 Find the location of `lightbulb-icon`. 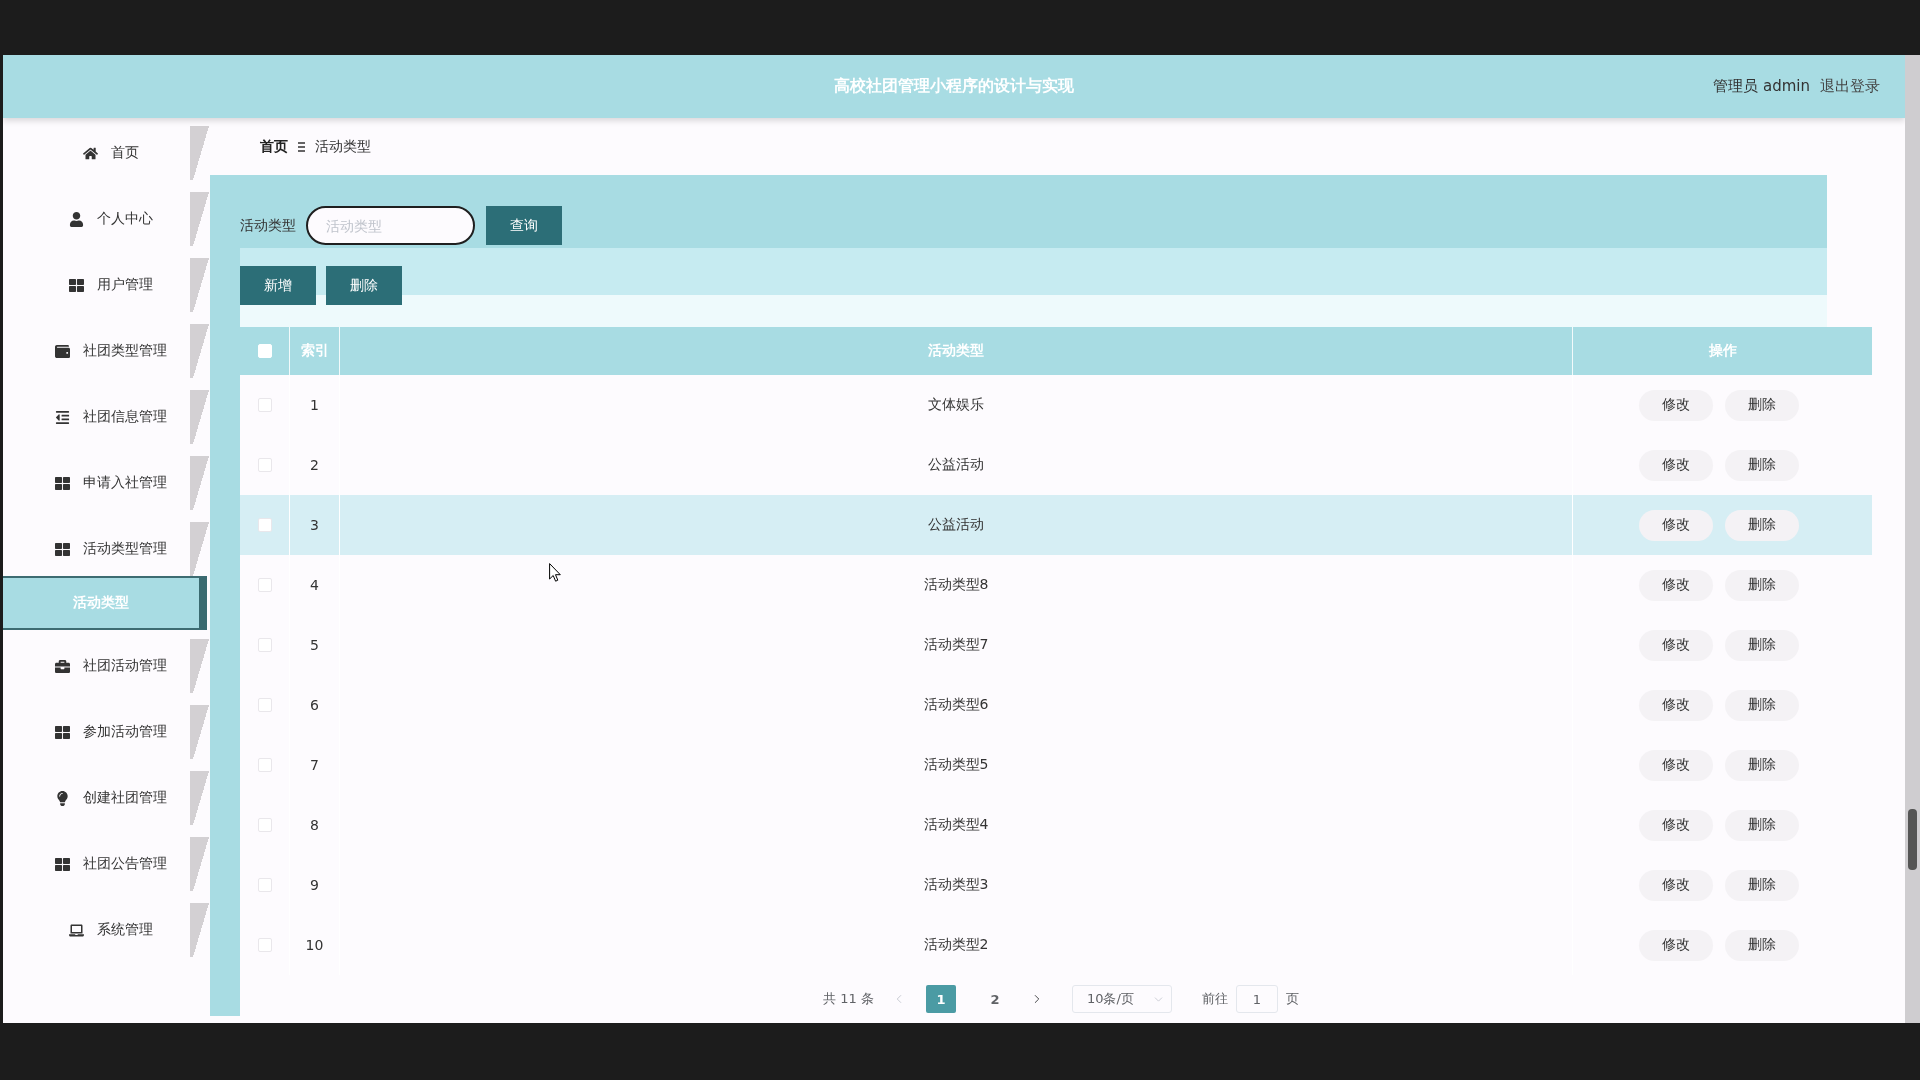

lightbulb-icon is located at coordinates (62, 798).